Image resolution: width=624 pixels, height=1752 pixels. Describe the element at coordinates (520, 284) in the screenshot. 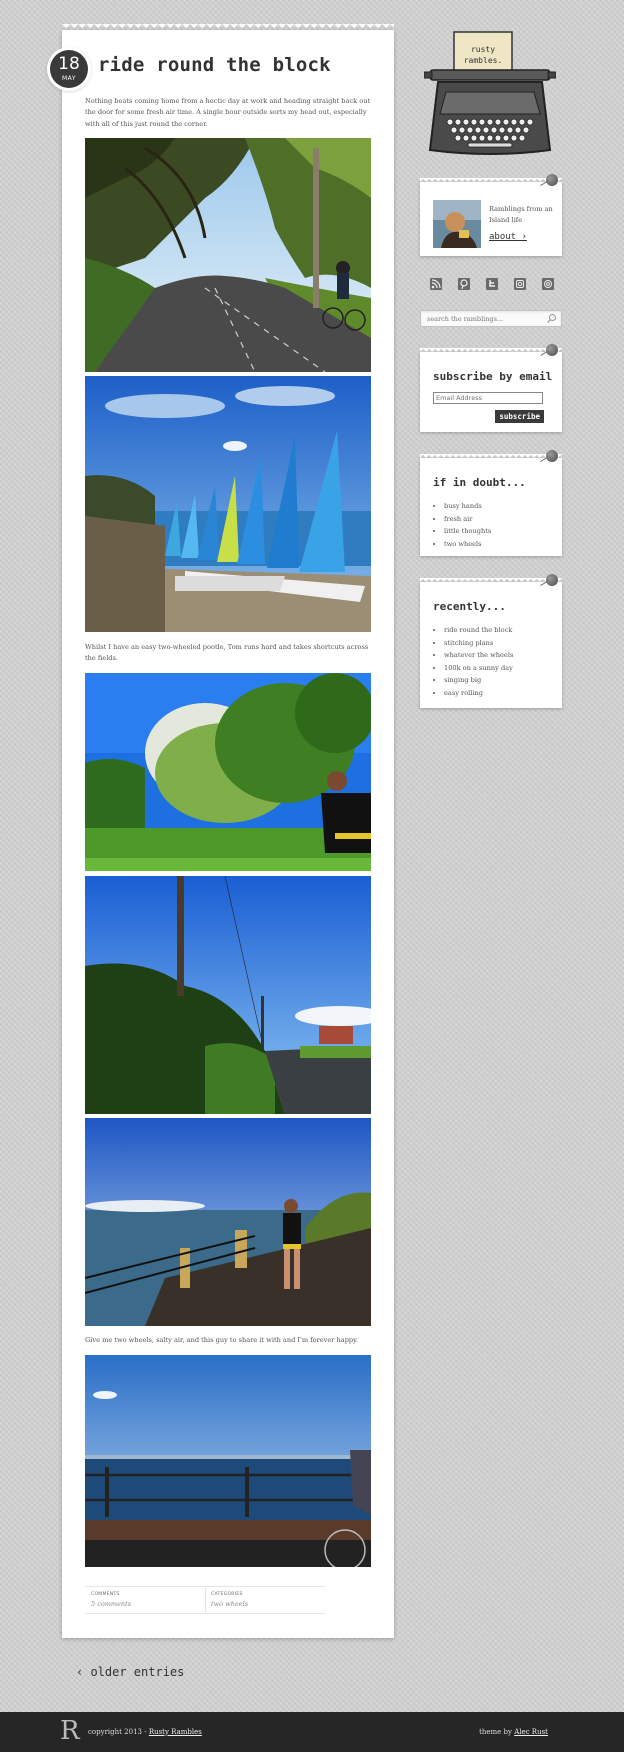

I see `instagram-icon` at that location.